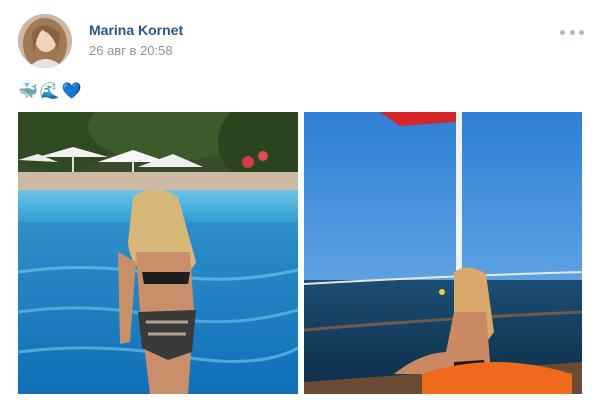 This screenshot has height=400, width=600. I want to click on whale-emoji: 🐳, so click(28, 91).